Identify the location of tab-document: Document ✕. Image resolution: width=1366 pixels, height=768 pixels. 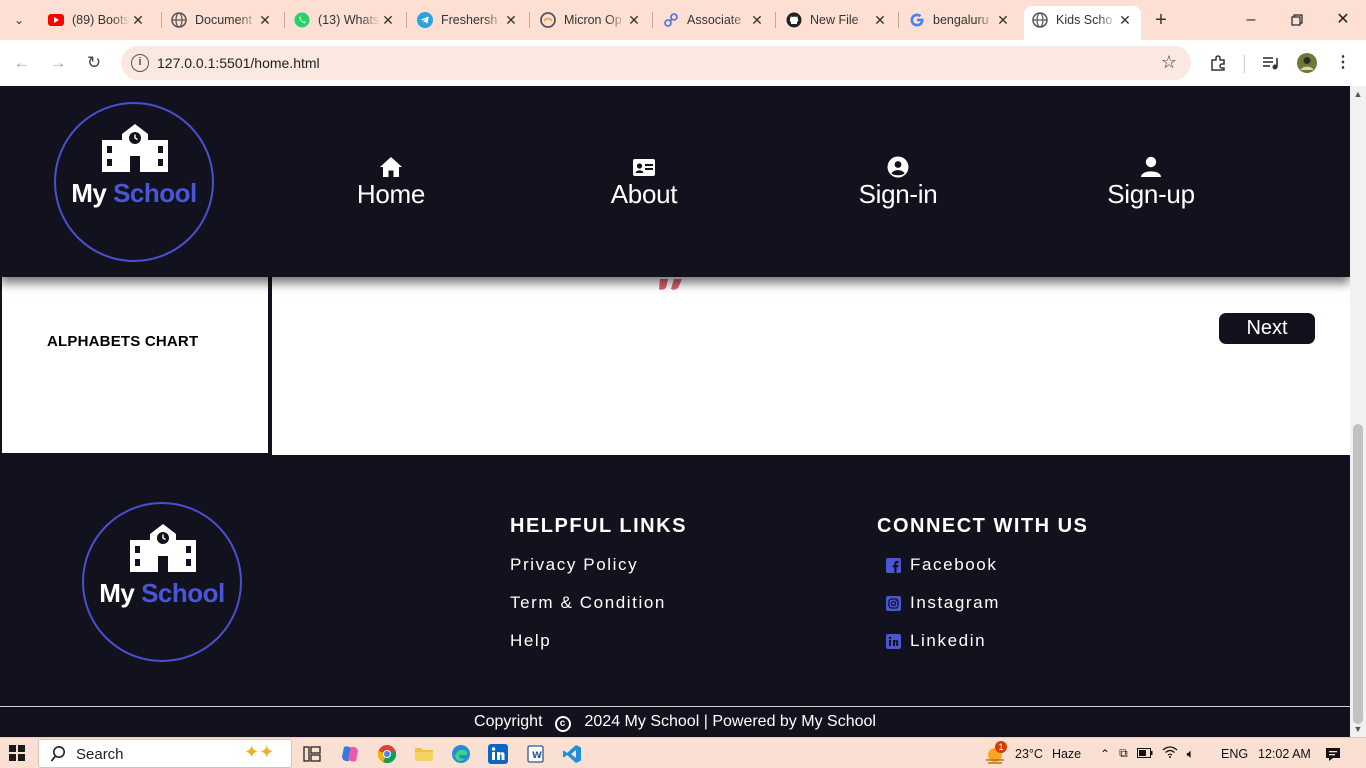
(222, 20).